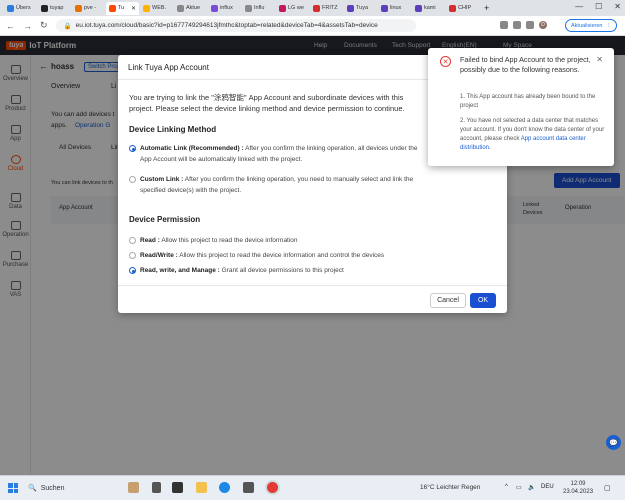 The width and height of the screenshot is (625, 500). I want to click on github-icon, so click(44, 8).